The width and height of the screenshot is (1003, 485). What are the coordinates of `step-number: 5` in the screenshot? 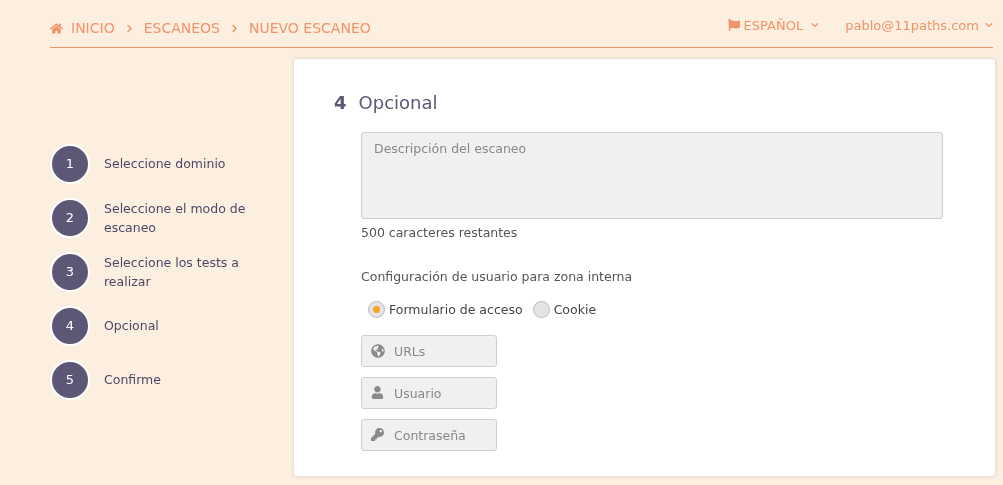 It's located at (70, 379).